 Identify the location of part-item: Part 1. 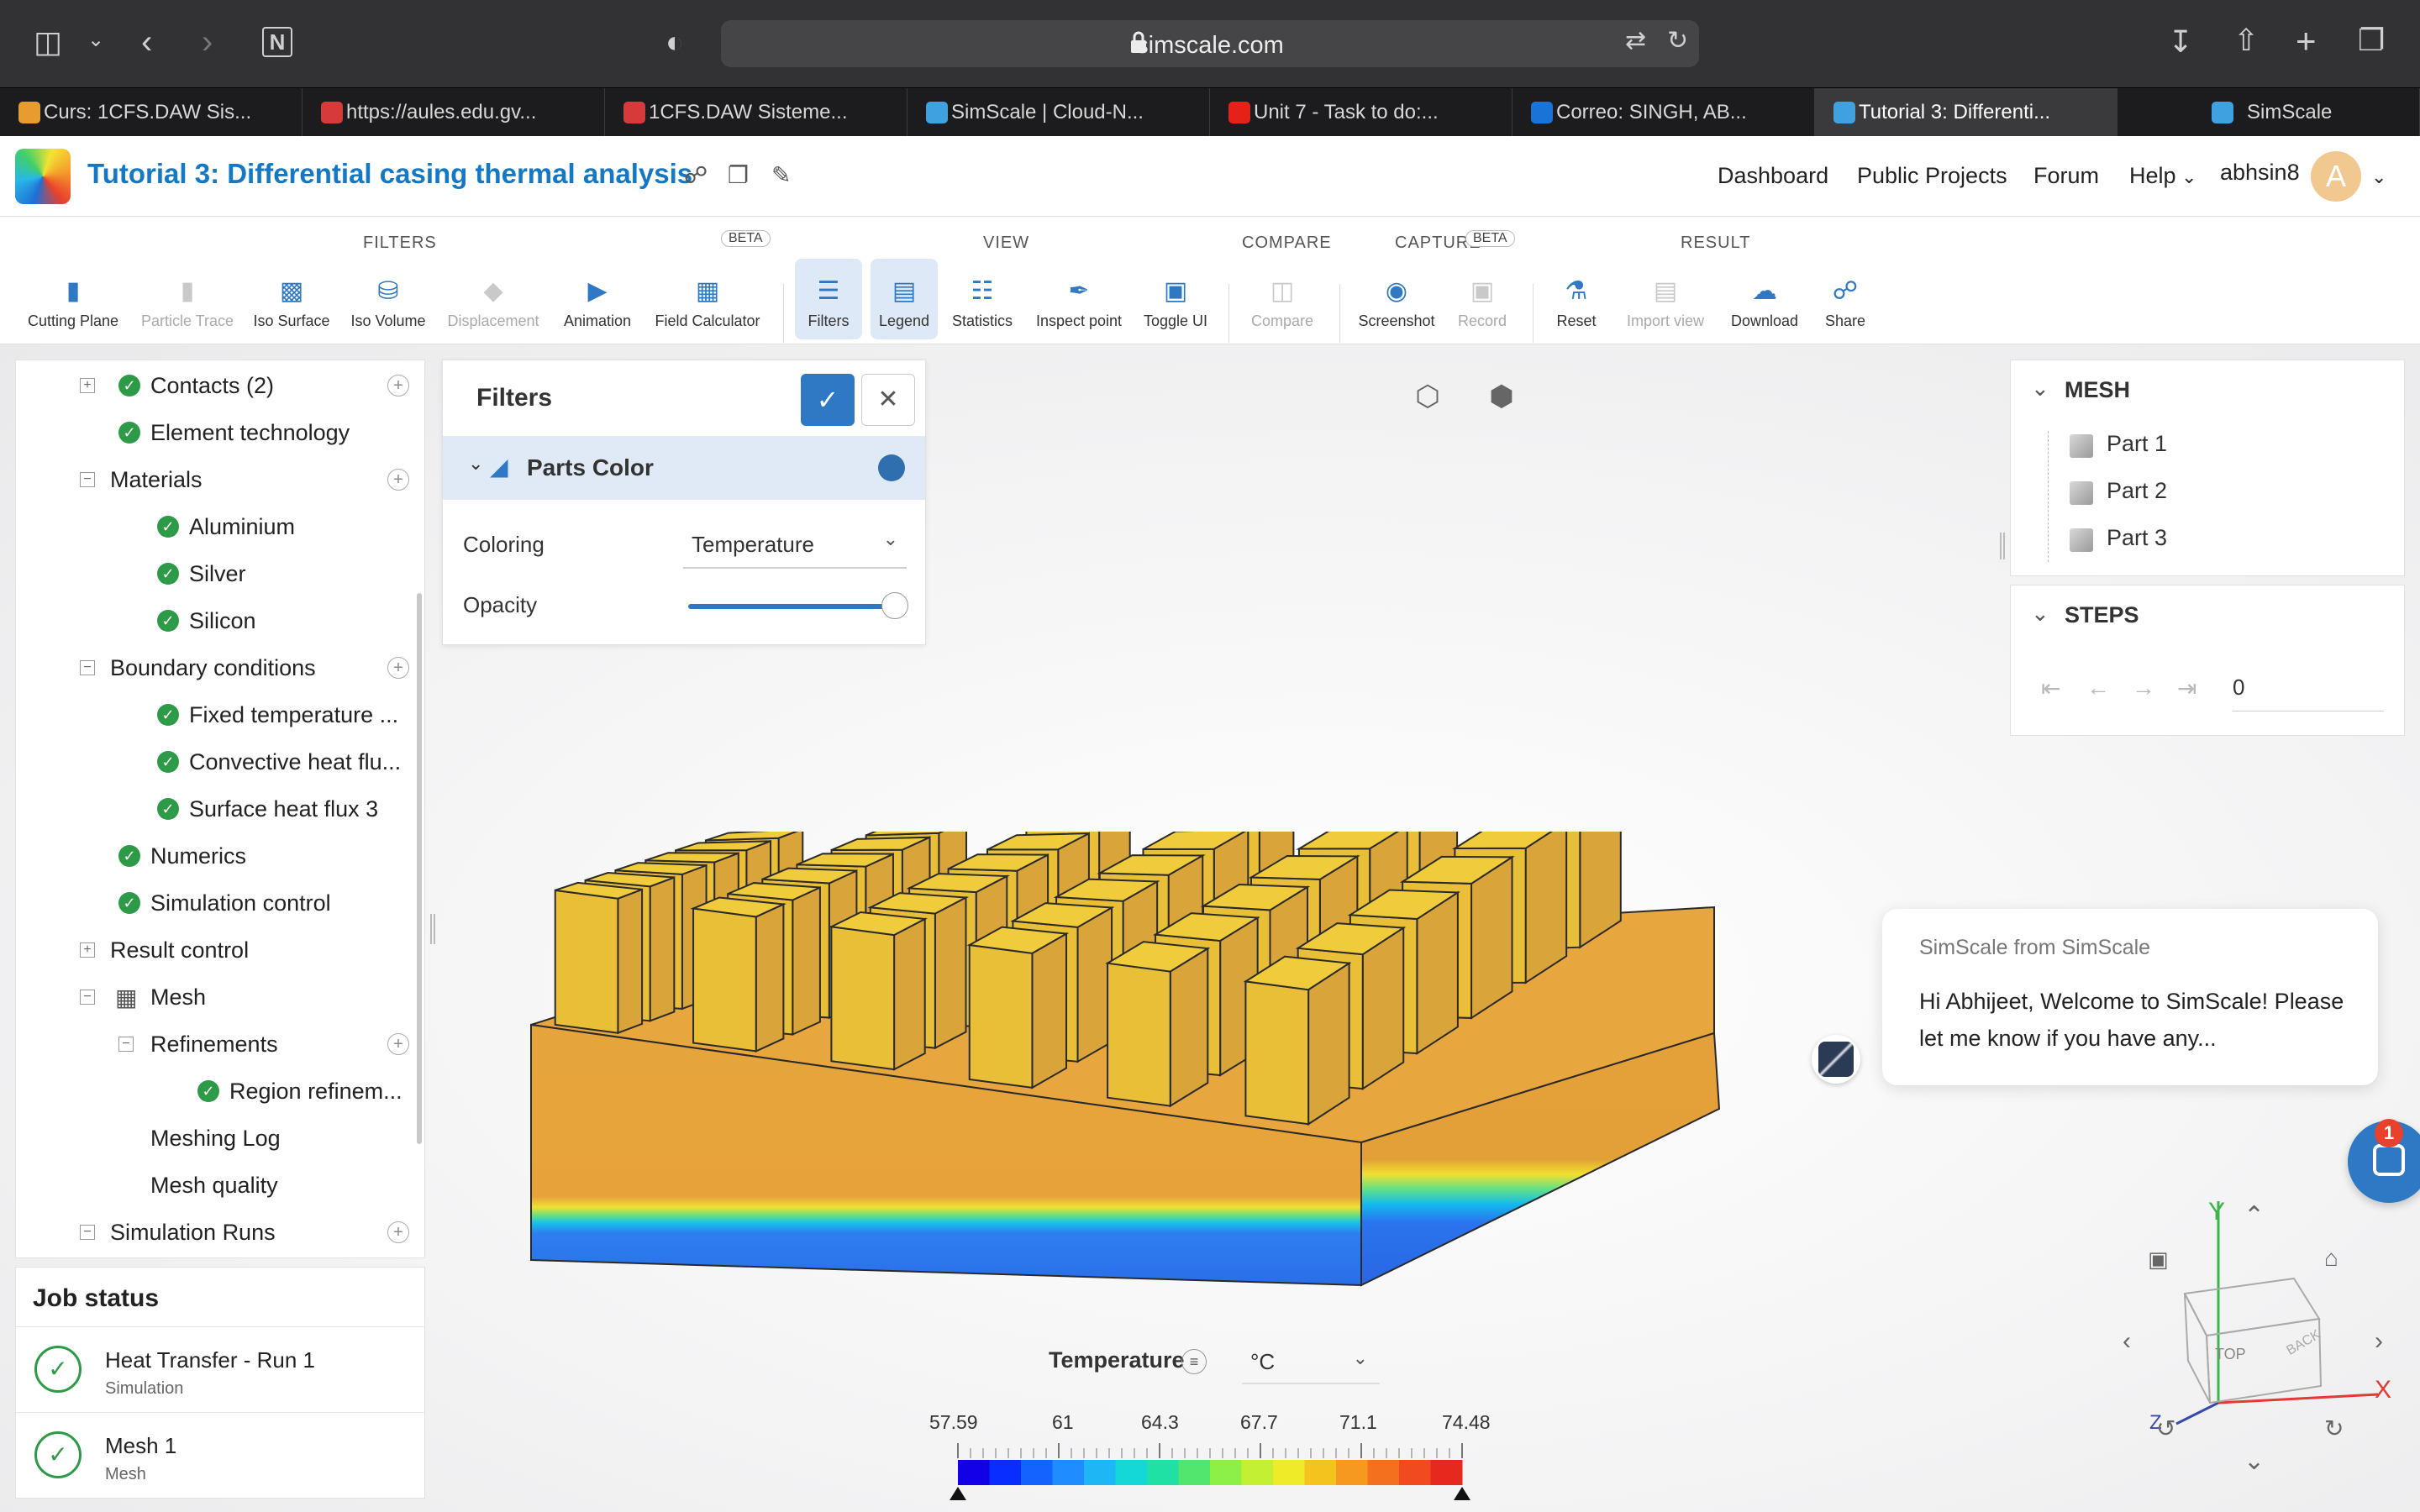
(2118, 444).